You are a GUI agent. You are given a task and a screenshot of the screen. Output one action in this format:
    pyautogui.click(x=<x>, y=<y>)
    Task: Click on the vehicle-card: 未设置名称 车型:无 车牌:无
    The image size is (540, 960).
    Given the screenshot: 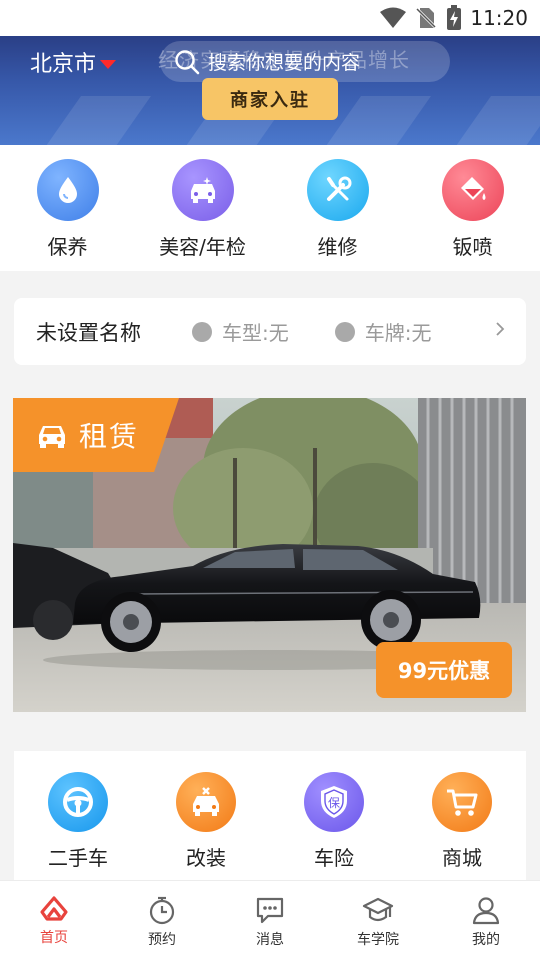 What is the action you would take?
    pyautogui.click(x=270, y=331)
    